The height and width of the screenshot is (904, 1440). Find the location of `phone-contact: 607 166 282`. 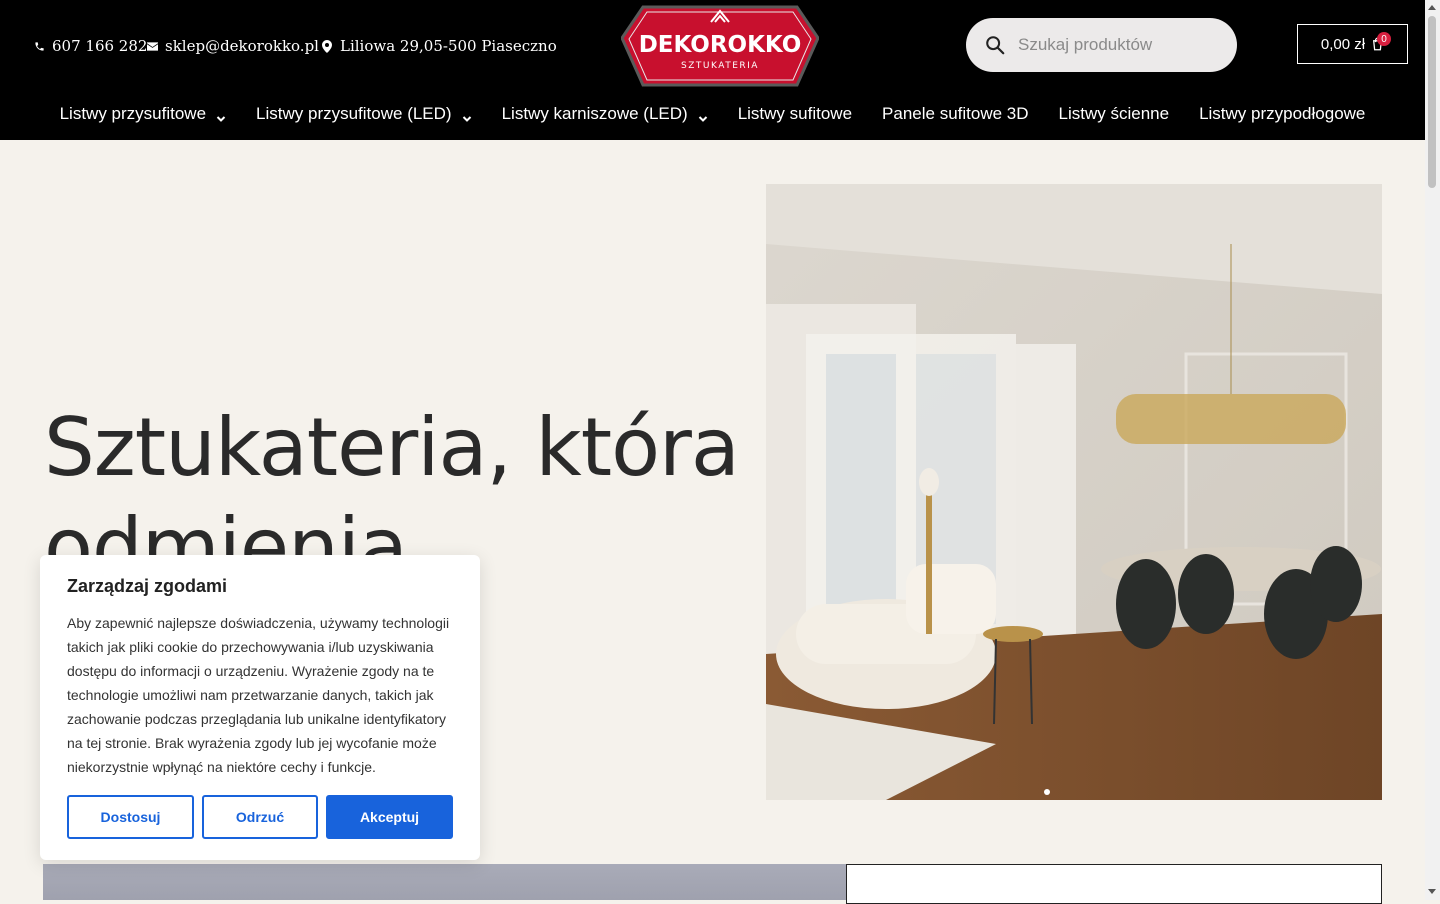

phone-contact: 607 166 282 is located at coordinates (89, 46).